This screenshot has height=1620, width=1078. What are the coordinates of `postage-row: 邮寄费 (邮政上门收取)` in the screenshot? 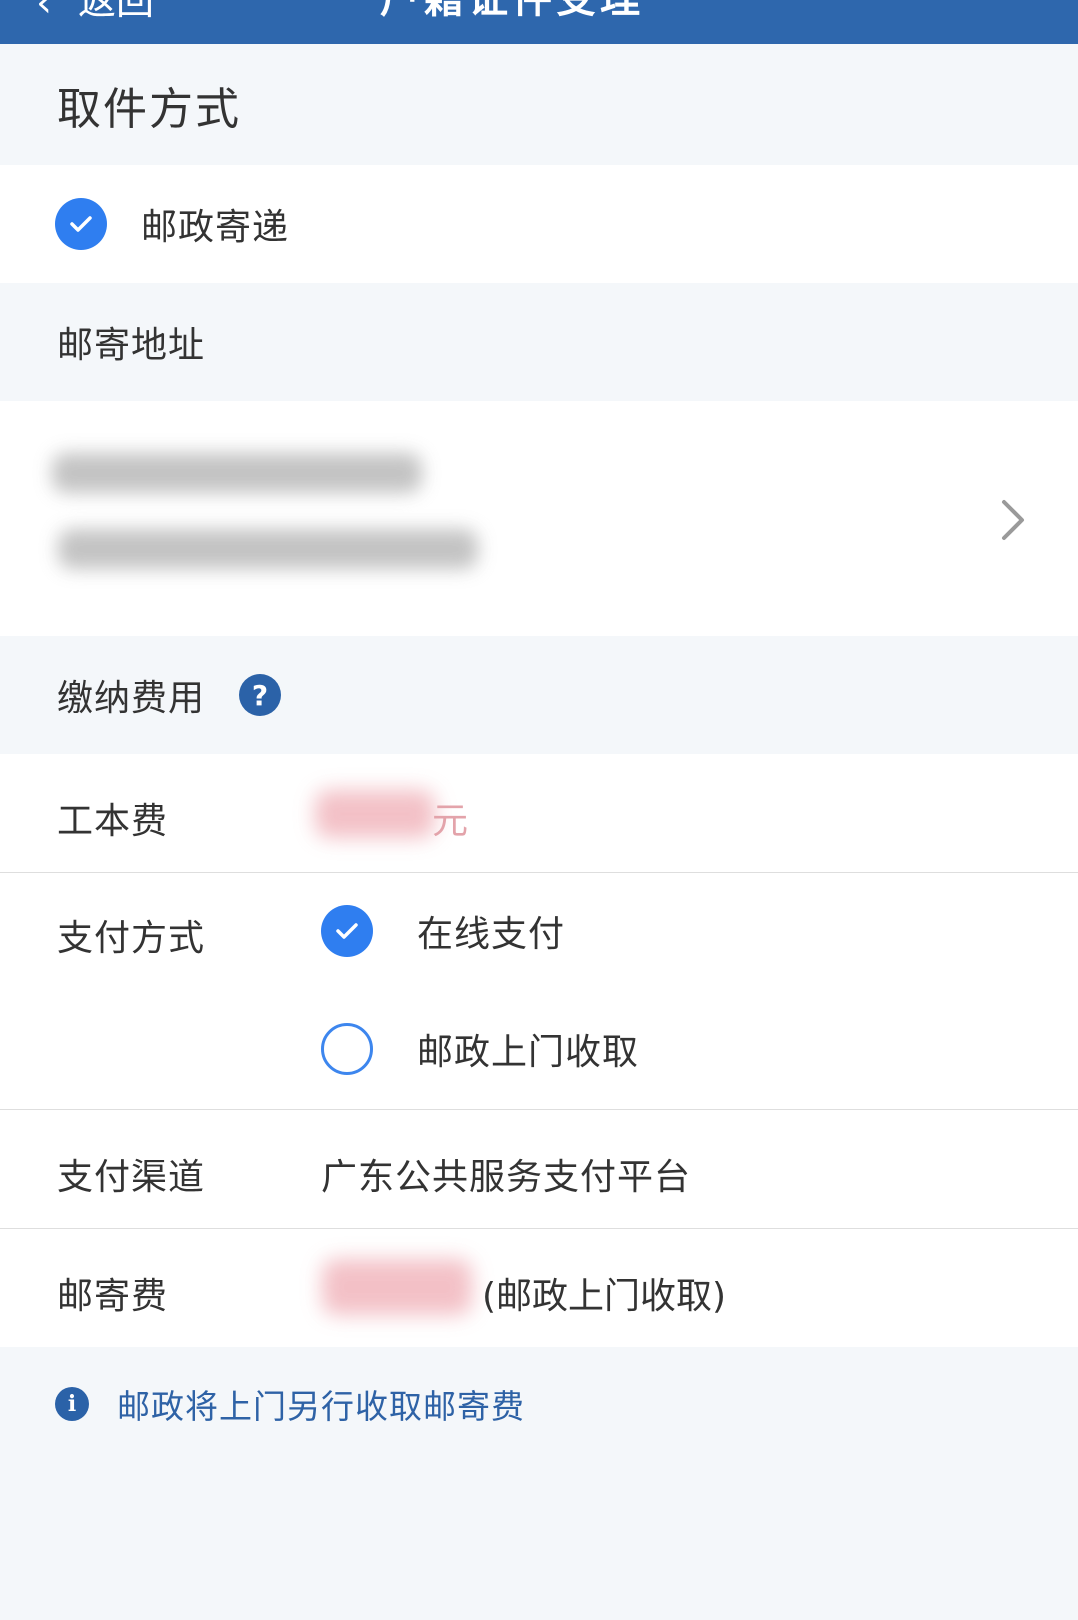 It's located at (539, 1288).